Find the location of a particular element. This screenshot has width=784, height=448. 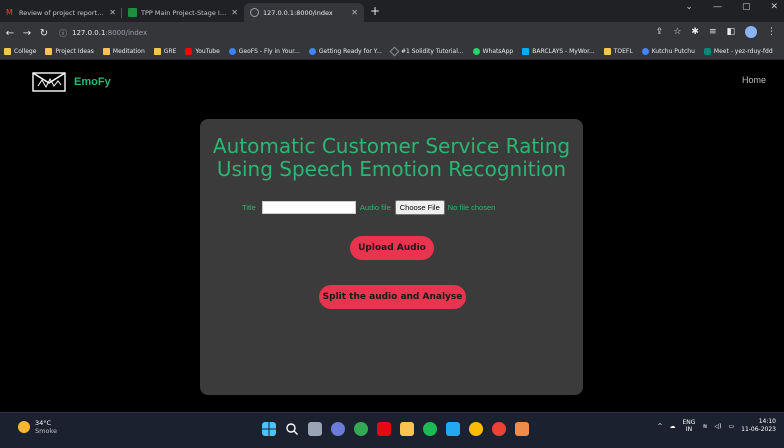

clock: 14:10 11-06-2023 is located at coordinates (758, 426).